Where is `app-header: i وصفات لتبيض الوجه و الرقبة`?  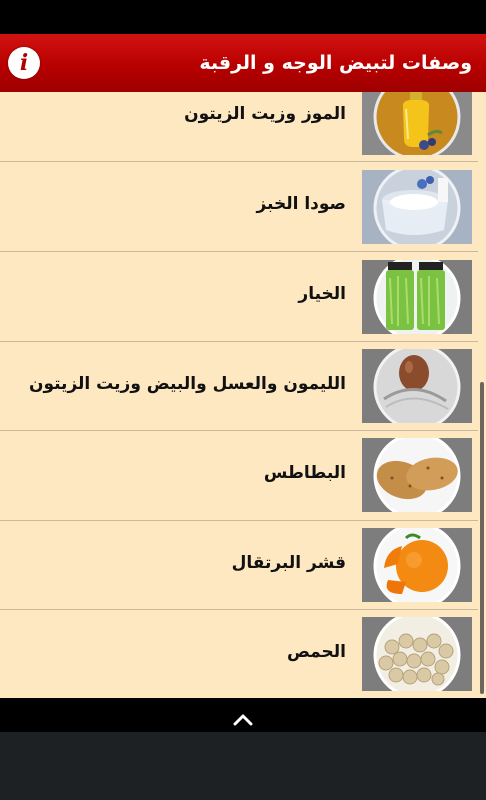
app-header: i وصفات لتبيض الوجه و الرقبة is located at coordinates (243, 63).